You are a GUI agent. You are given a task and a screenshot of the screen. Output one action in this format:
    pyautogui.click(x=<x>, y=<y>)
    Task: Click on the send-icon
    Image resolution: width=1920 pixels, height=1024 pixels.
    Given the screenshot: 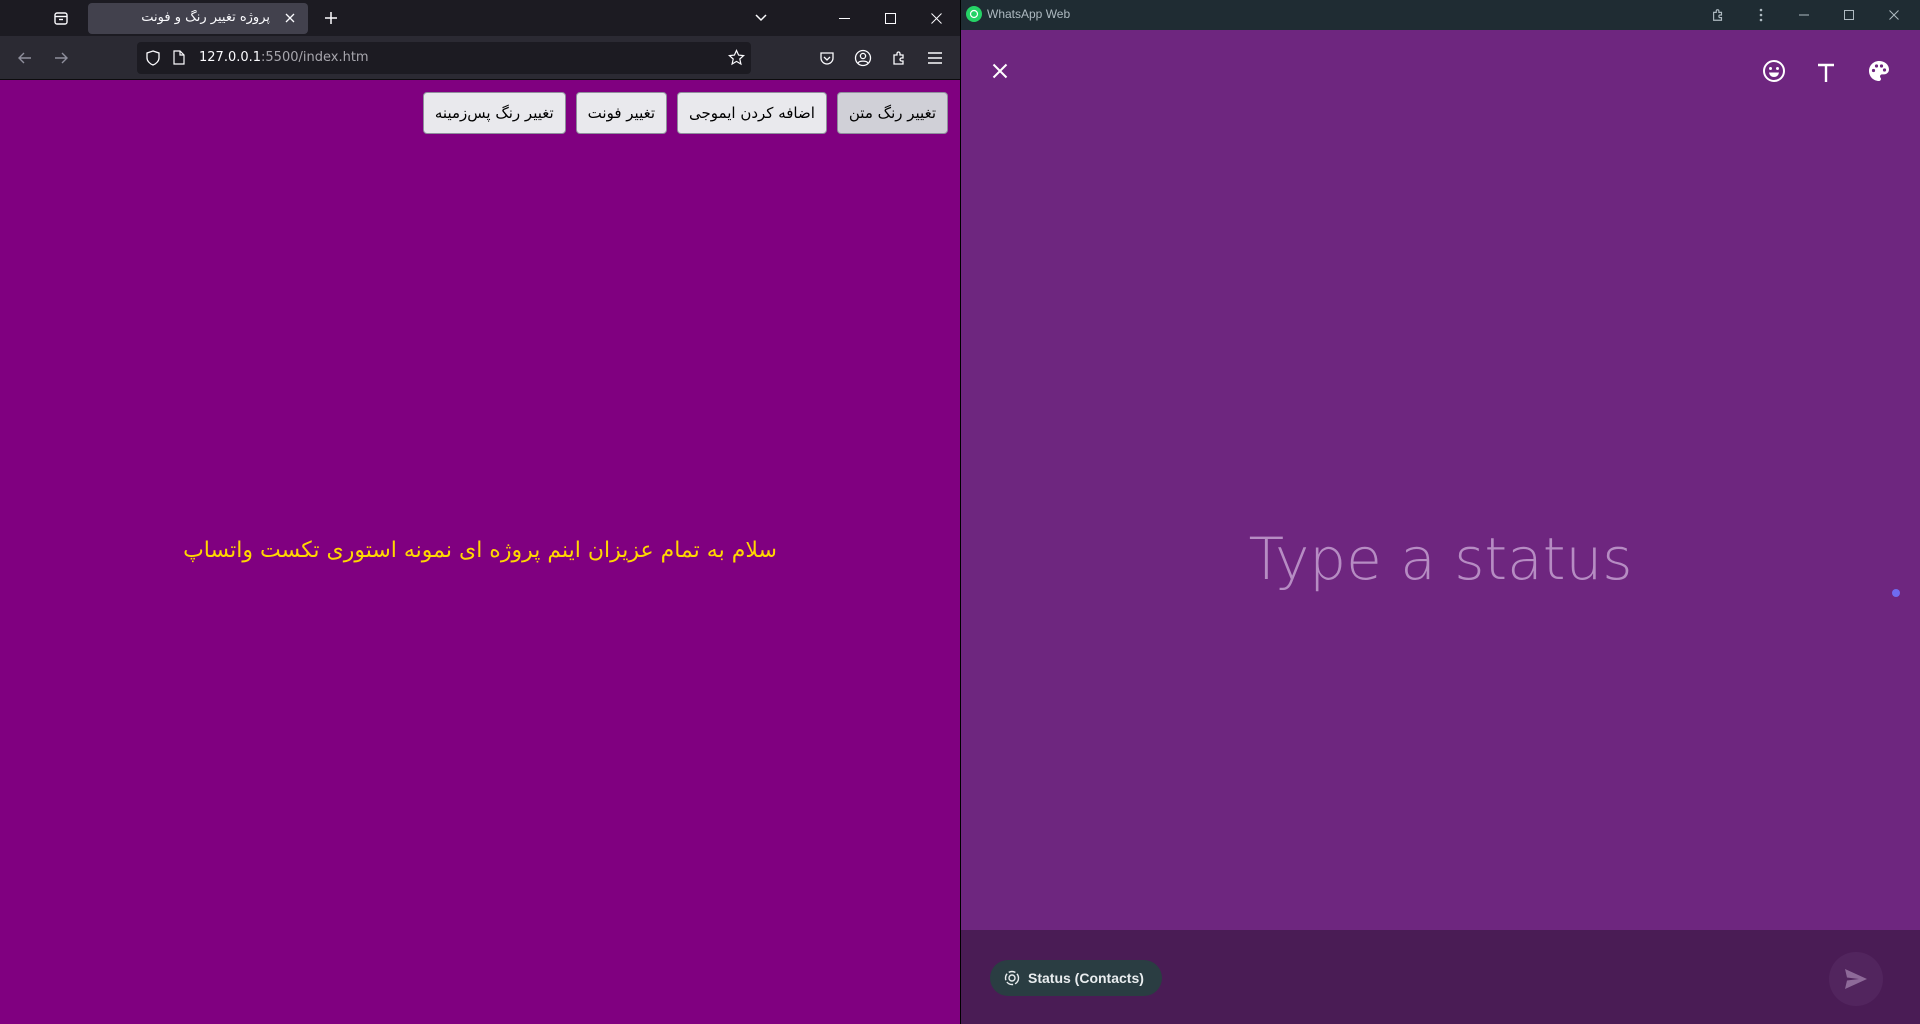 What is the action you would take?
    pyautogui.click(x=1856, y=979)
    